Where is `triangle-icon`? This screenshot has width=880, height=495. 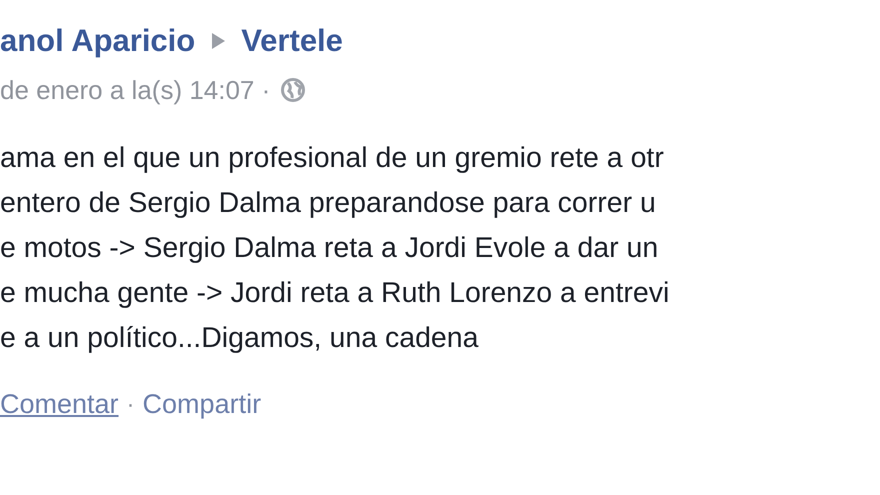 triangle-icon is located at coordinates (218, 41).